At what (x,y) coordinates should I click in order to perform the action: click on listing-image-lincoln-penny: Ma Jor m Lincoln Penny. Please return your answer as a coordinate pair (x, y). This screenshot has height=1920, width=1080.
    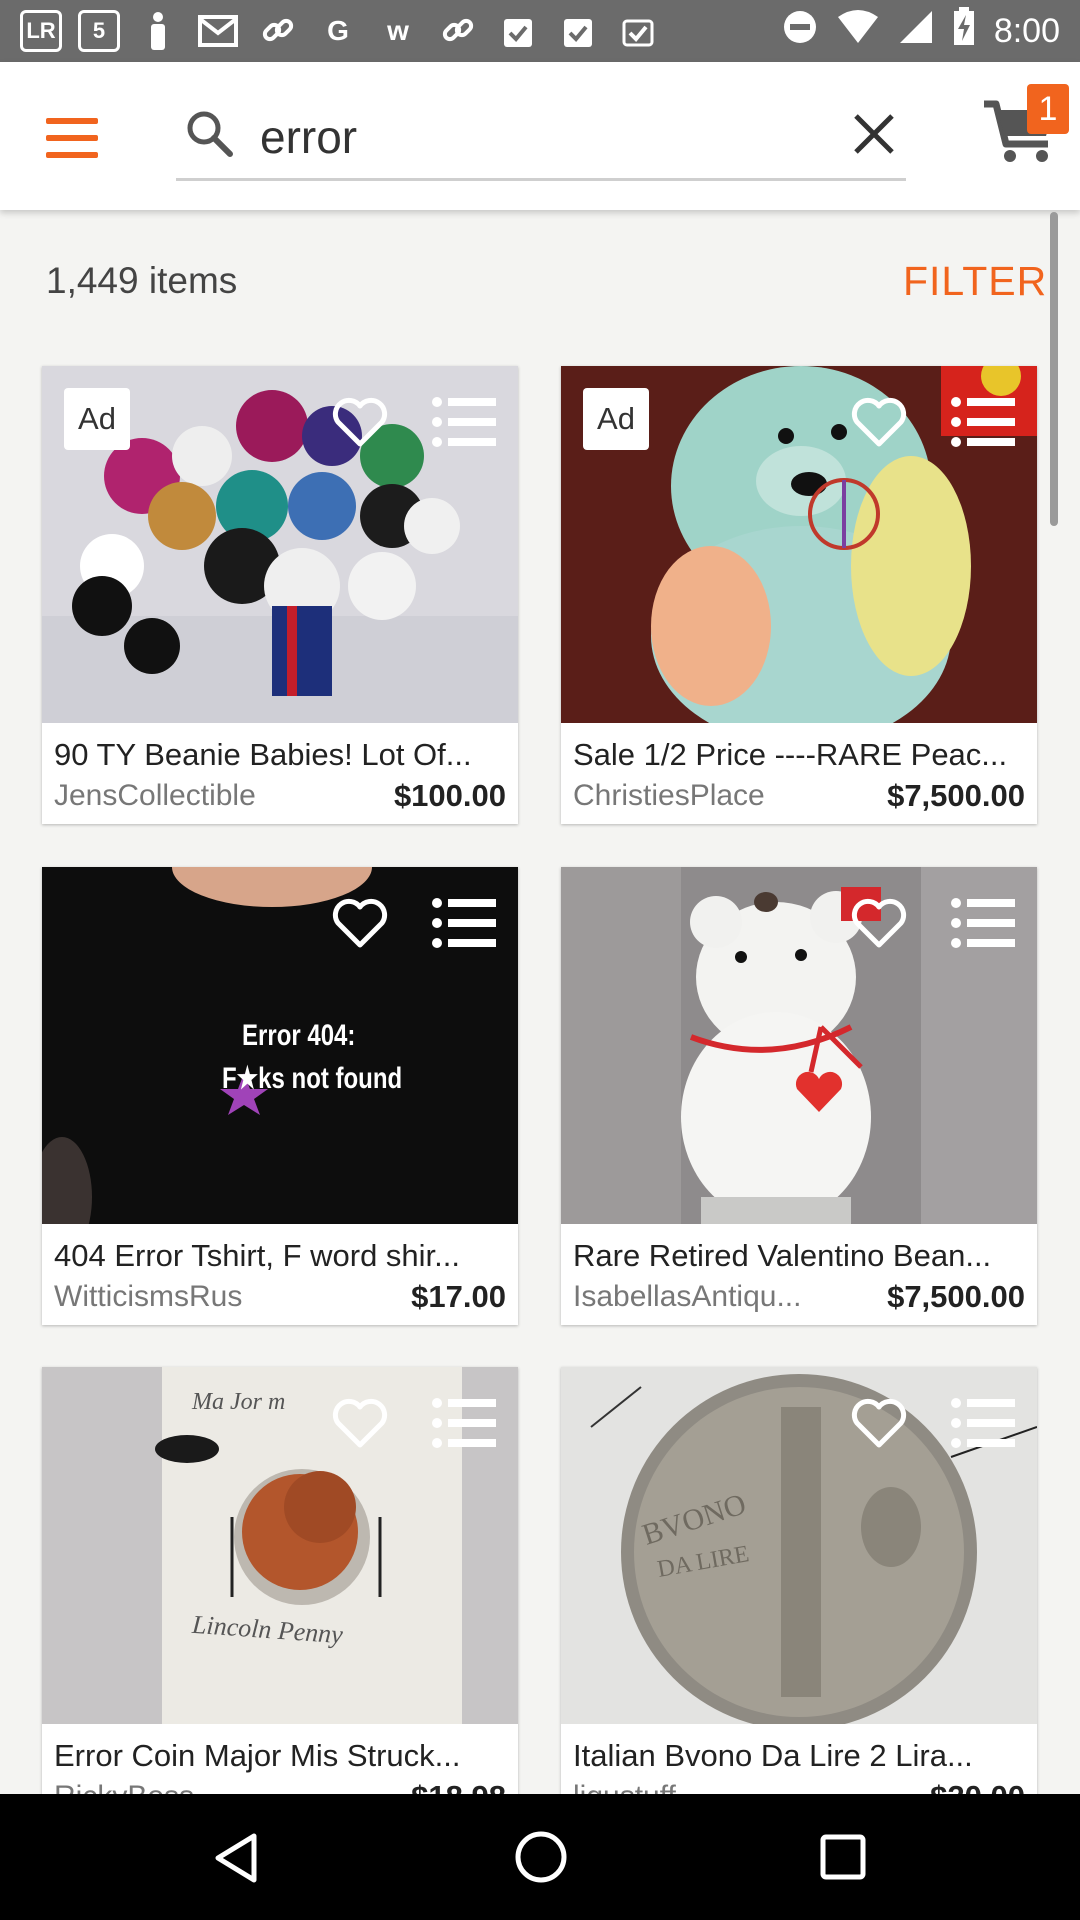
    Looking at the image, I should click on (280, 1545).